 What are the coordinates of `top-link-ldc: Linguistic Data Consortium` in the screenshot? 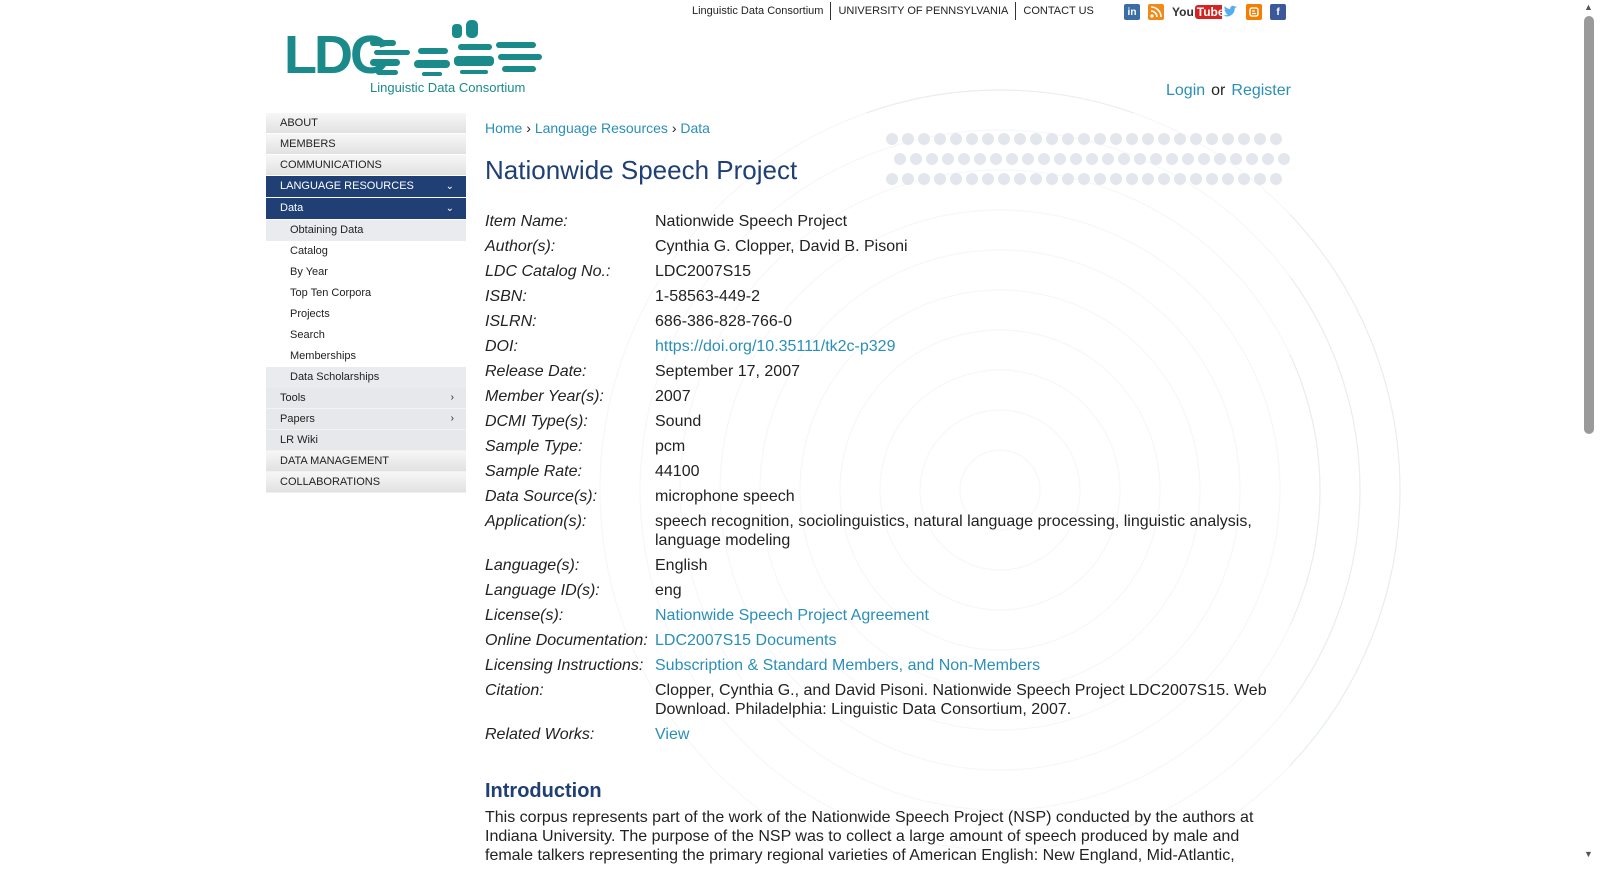 It's located at (757, 11).